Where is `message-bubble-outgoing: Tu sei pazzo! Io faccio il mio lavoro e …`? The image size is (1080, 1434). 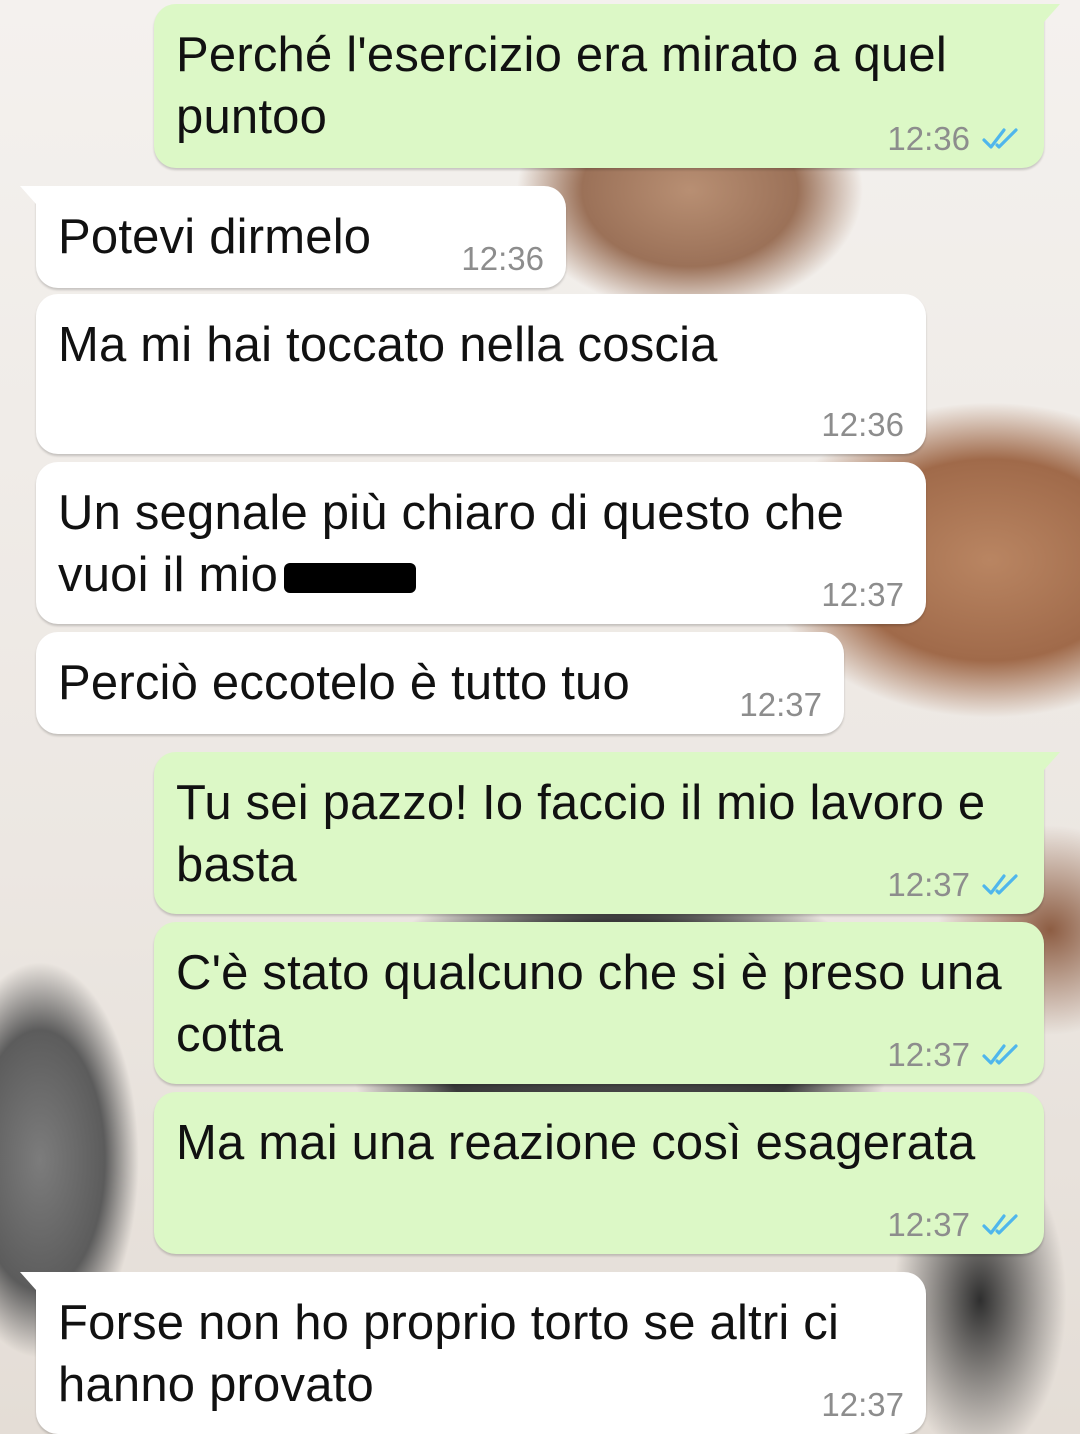 message-bubble-outgoing: Tu sei pazzo! Io faccio il mio lavoro e … is located at coordinates (607, 833).